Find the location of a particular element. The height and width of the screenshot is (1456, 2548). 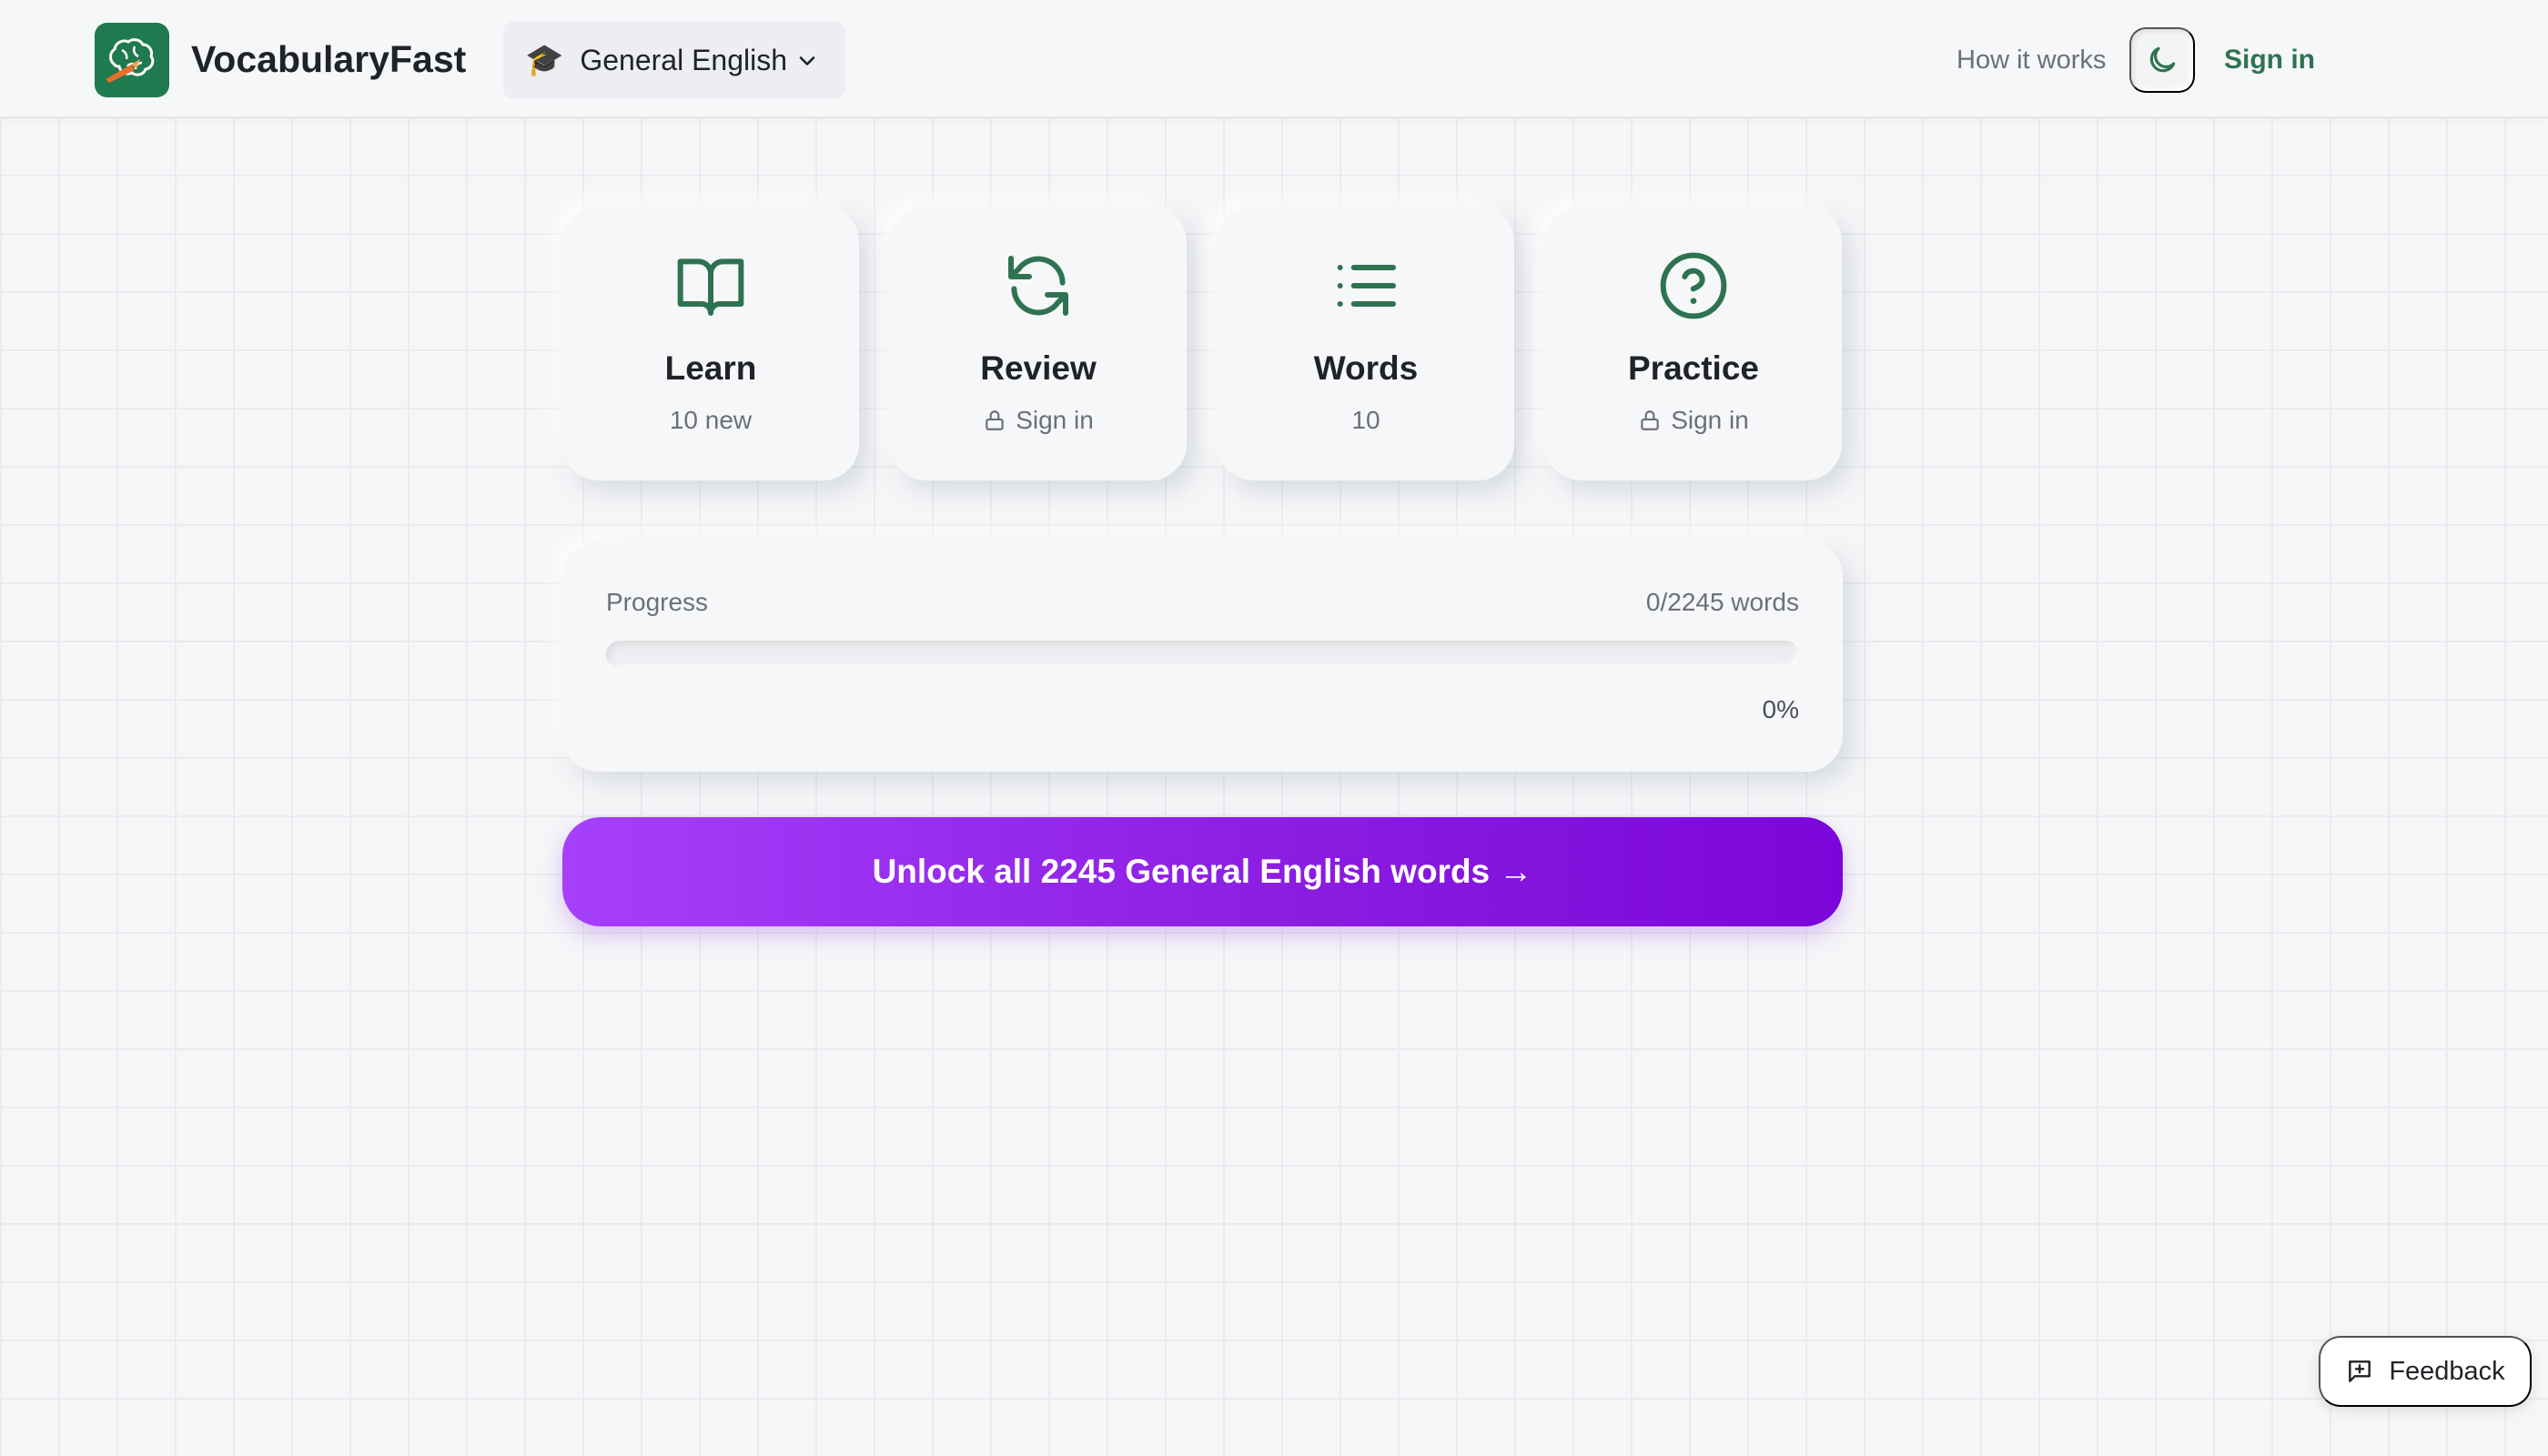

list-icon is located at coordinates (1367, 286).